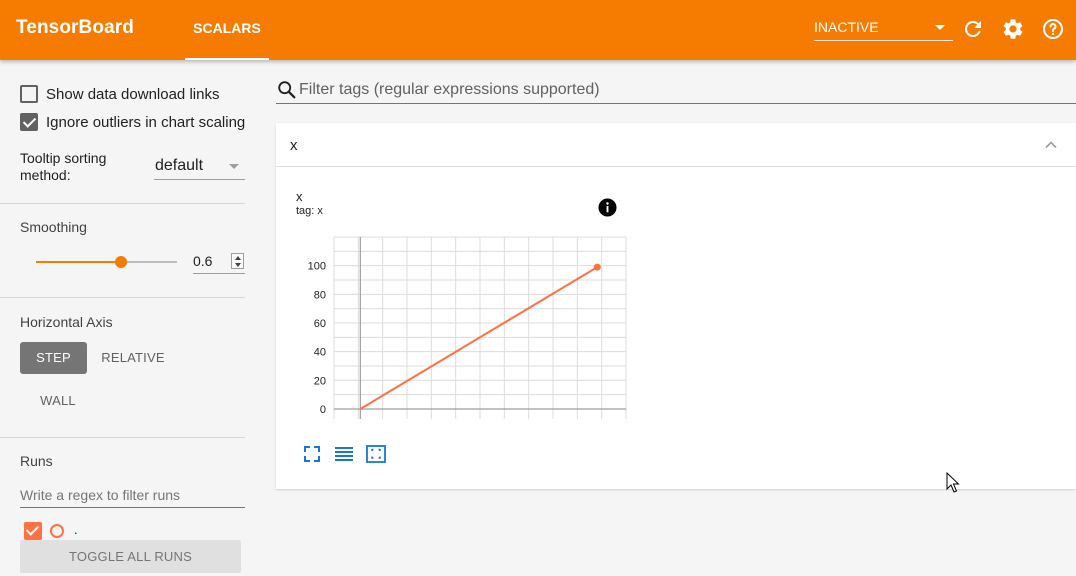 The height and width of the screenshot is (576, 1076). What do you see at coordinates (323, 410) in the screenshot?
I see `y-tick-label: 0` at bounding box center [323, 410].